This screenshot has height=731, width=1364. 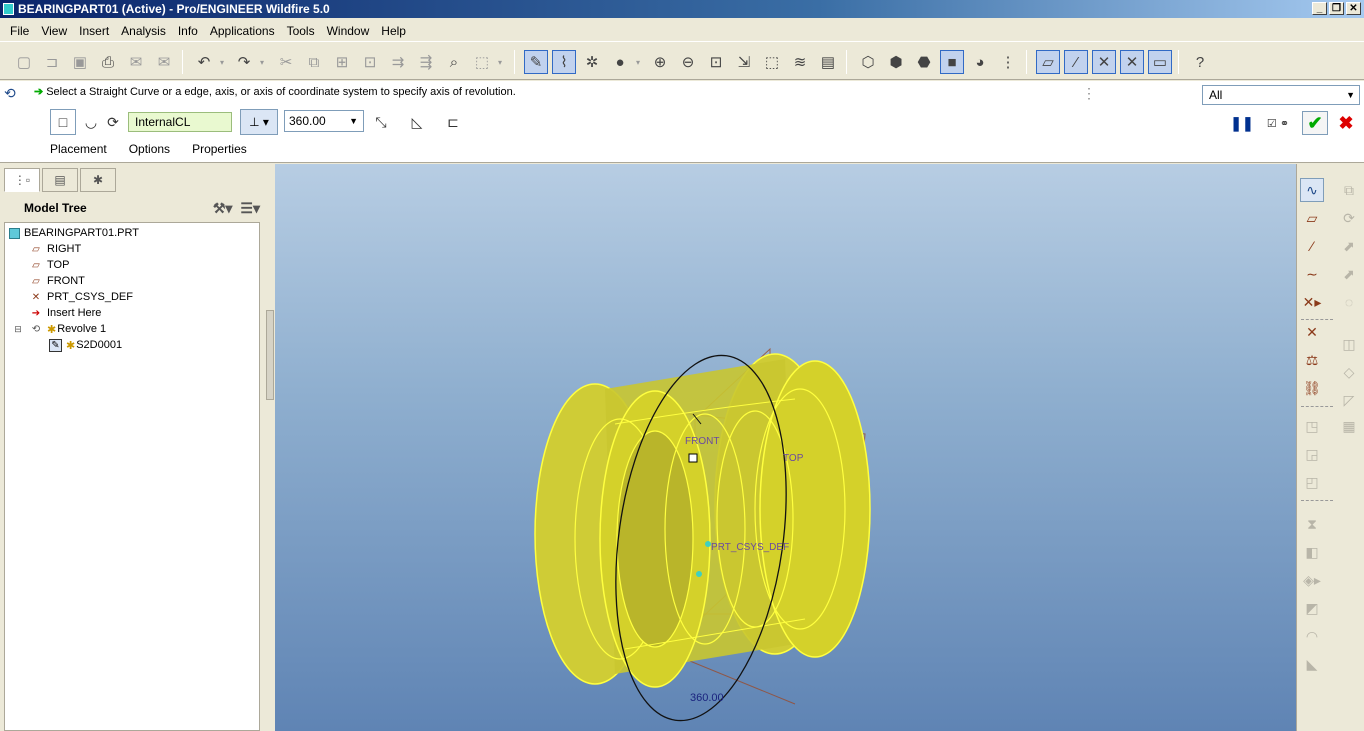 What do you see at coordinates (1349, 426) in the screenshot?
I see `pattern-tool-icon: ▦` at bounding box center [1349, 426].